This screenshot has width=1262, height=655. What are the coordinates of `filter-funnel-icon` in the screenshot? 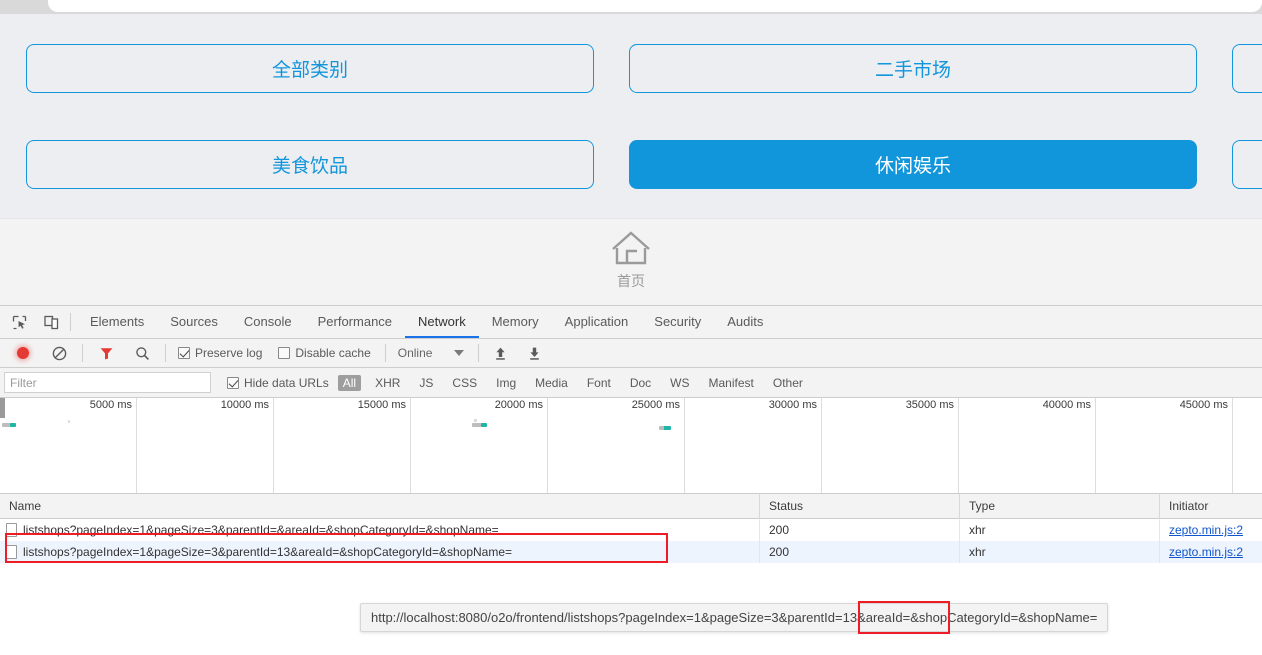 It's located at (106, 353).